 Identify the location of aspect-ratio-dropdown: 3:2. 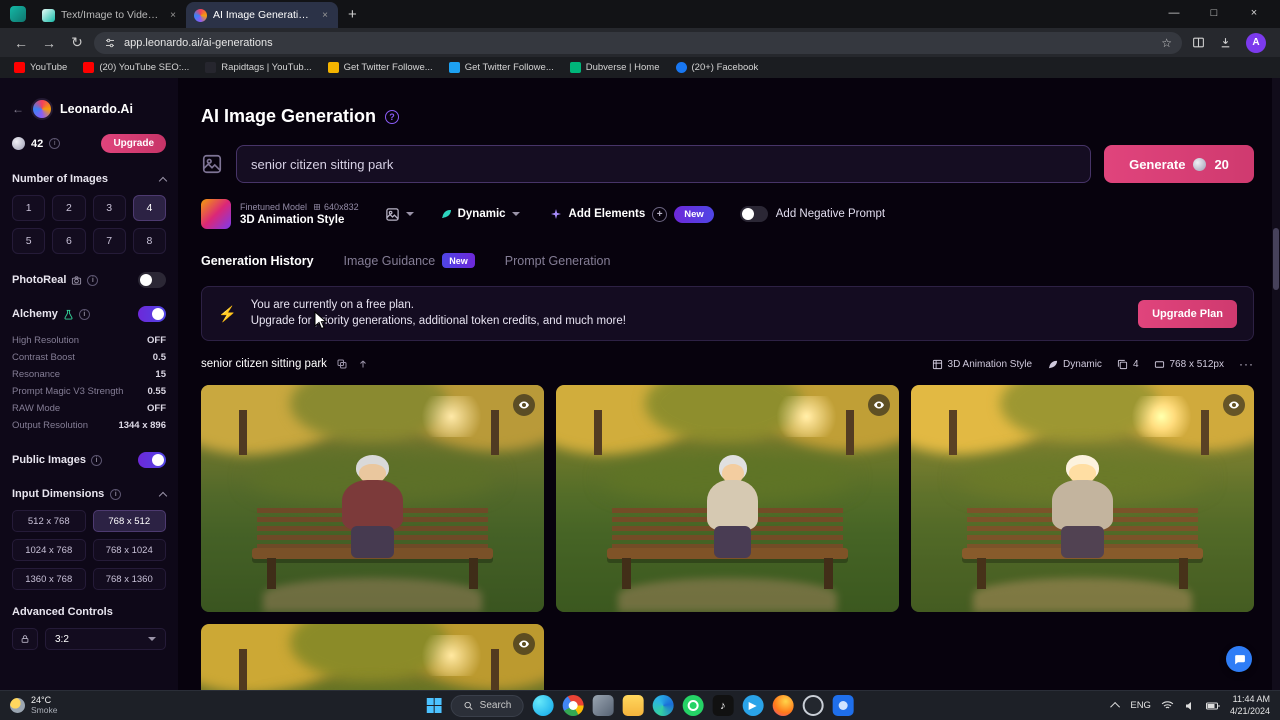
(105, 639).